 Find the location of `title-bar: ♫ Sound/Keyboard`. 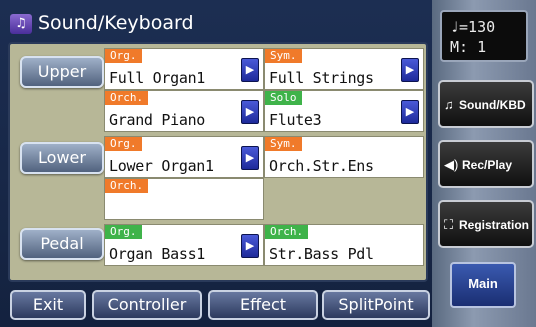

title-bar: ♫ Sound/Keyboard is located at coordinates (218, 24).